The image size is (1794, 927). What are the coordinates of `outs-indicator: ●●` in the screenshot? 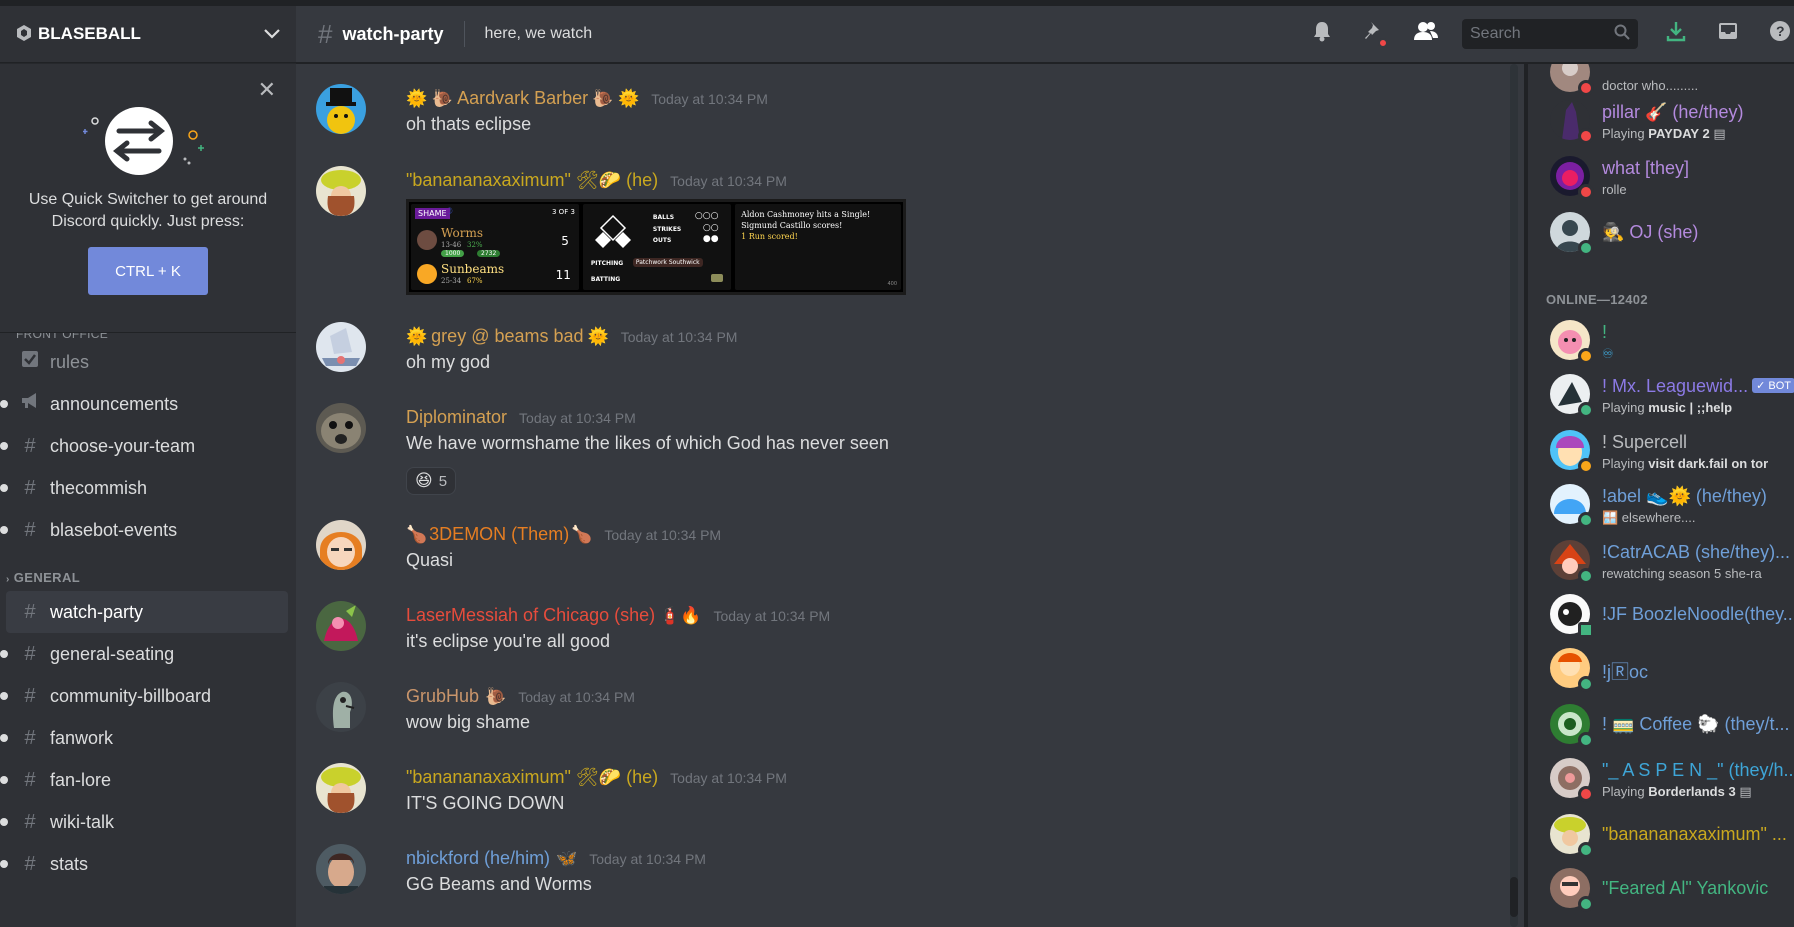 It's located at (710, 239).